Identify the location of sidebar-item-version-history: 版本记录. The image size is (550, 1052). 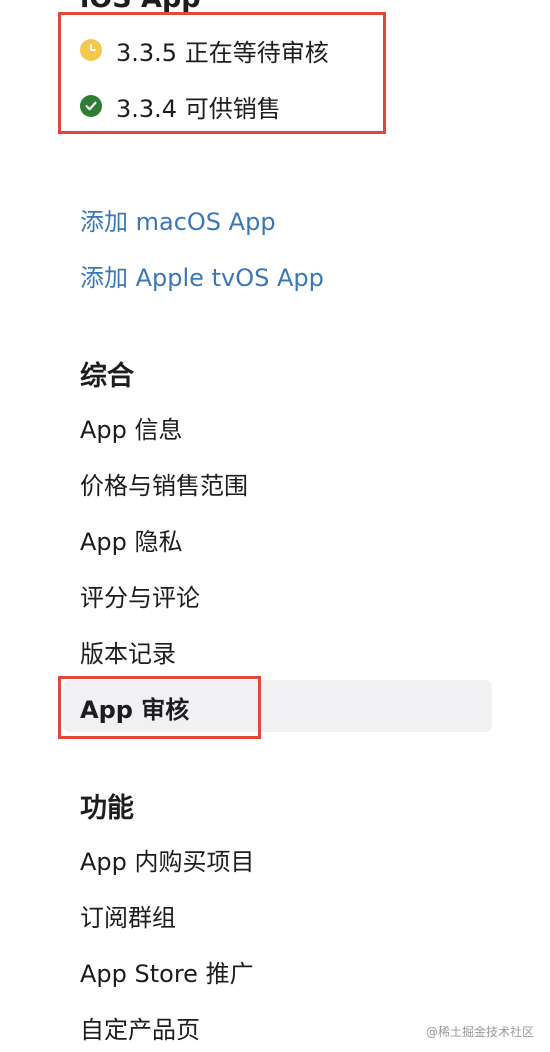
(128, 651).